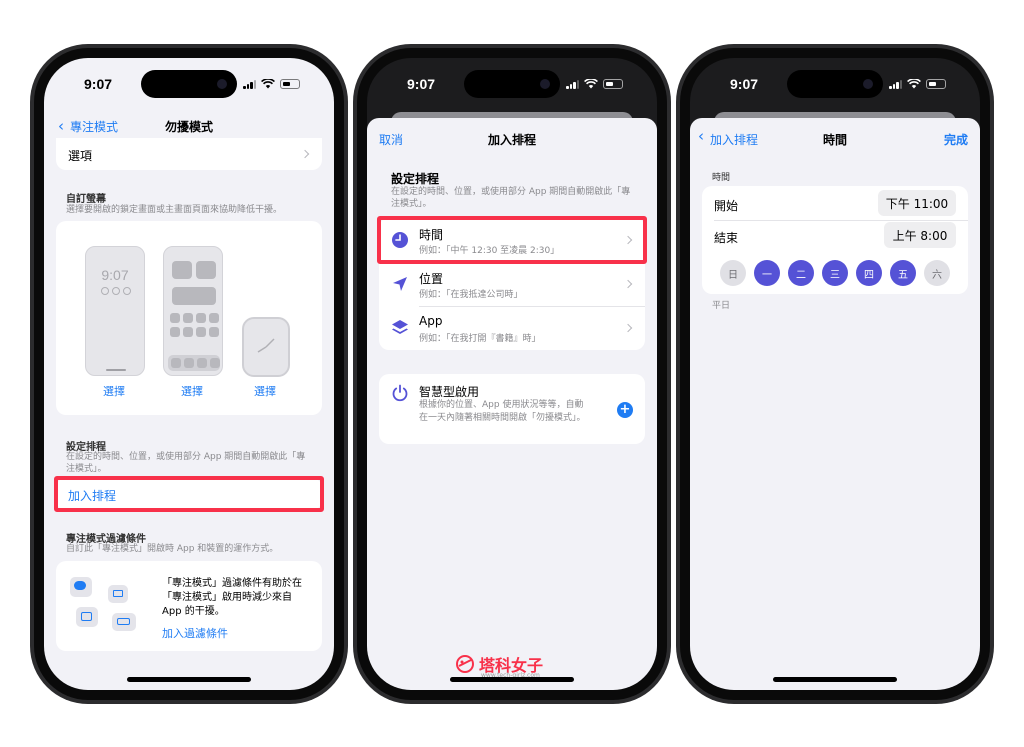  Describe the element at coordinates (721, 306) in the screenshot. I see `weekdays-footer: 平日` at that location.